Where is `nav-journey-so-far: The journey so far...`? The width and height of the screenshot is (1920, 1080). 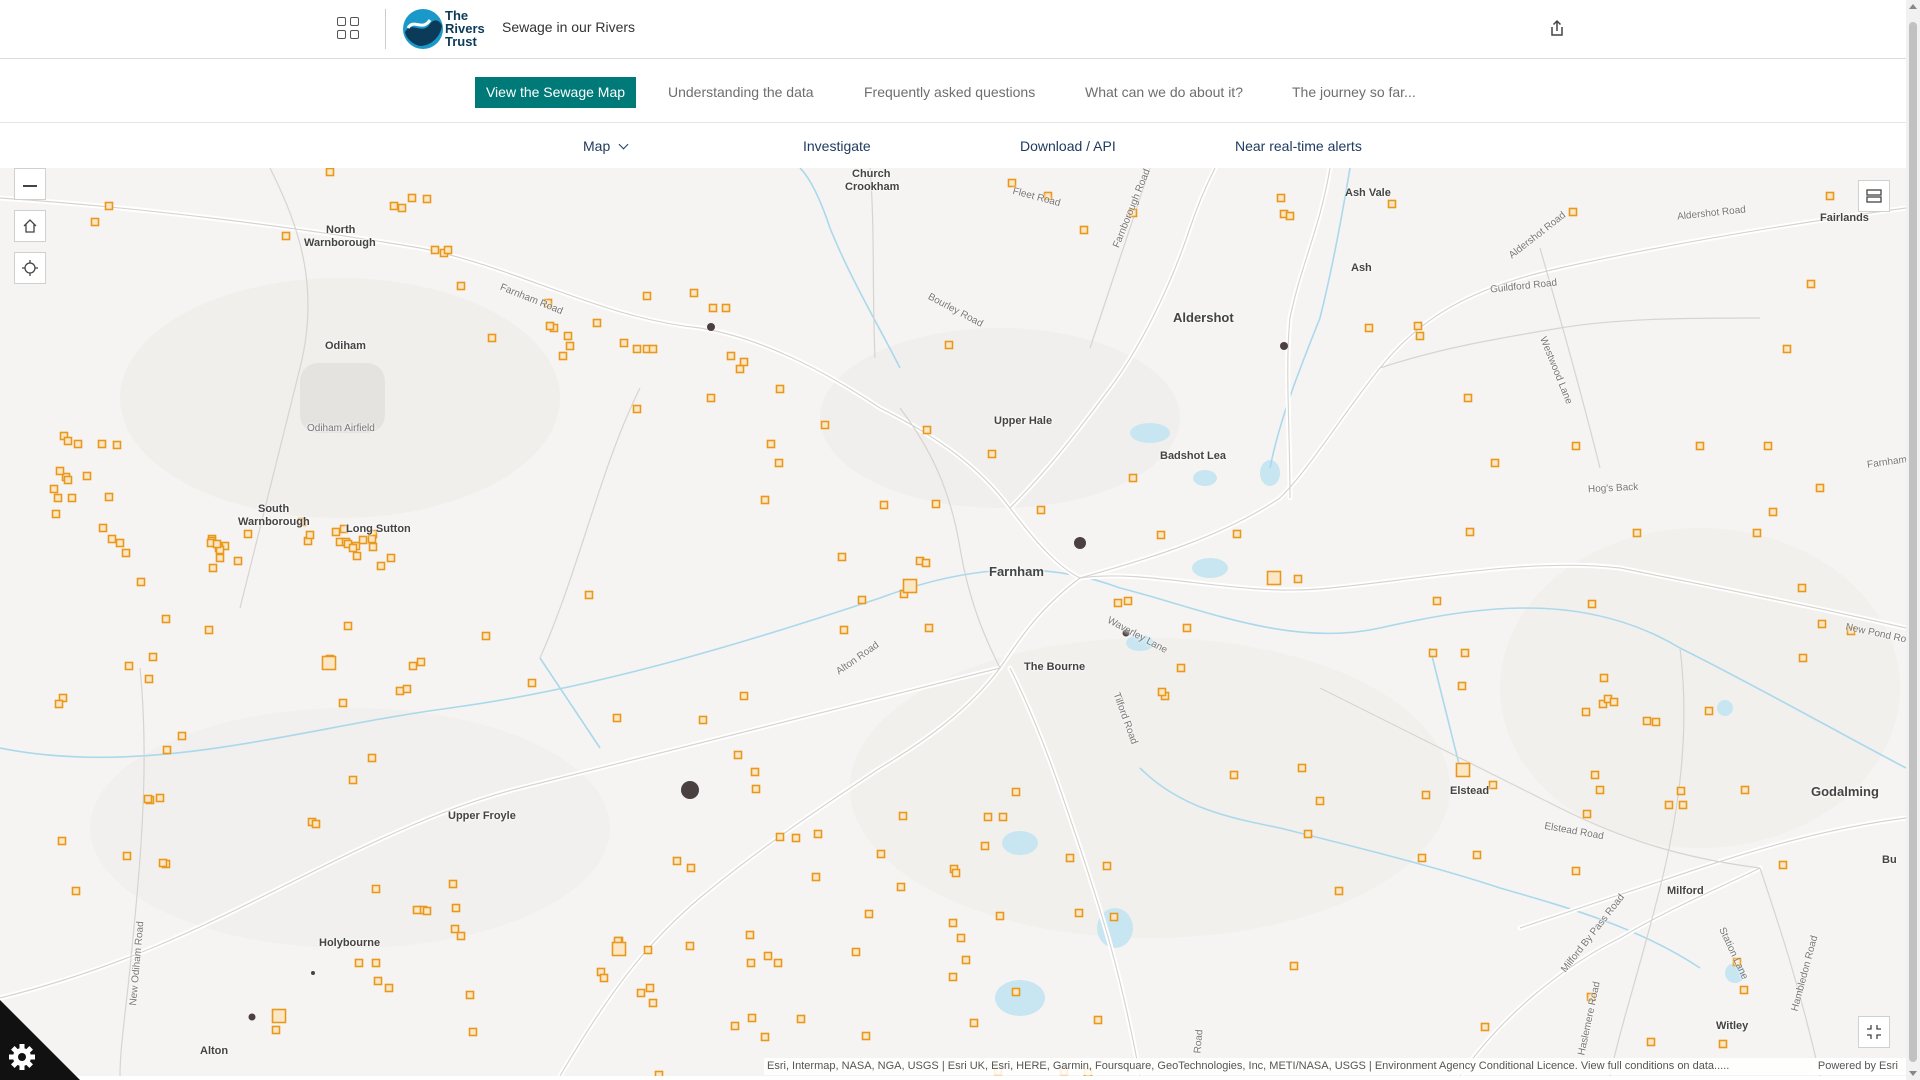 nav-journey-so-far: The journey so far... is located at coordinates (1354, 92).